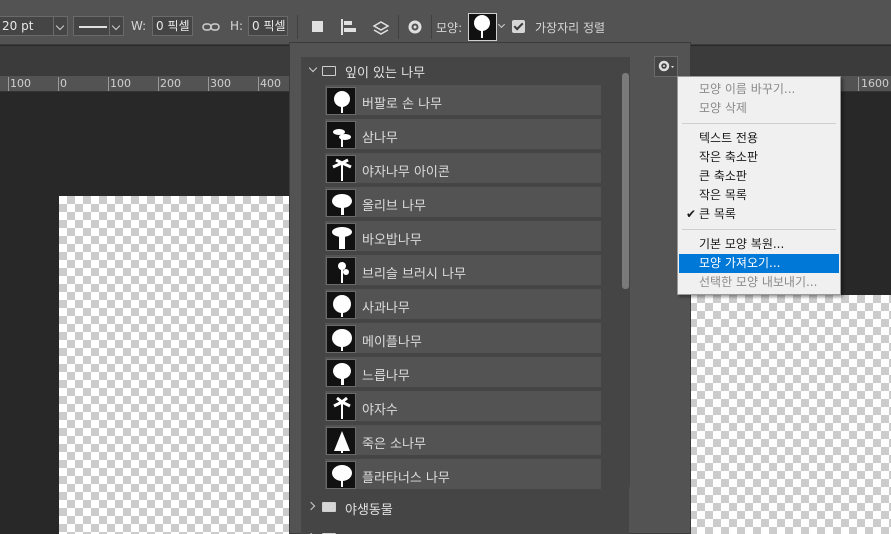  I want to click on height-input: 0 픽셀, so click(268, 26).